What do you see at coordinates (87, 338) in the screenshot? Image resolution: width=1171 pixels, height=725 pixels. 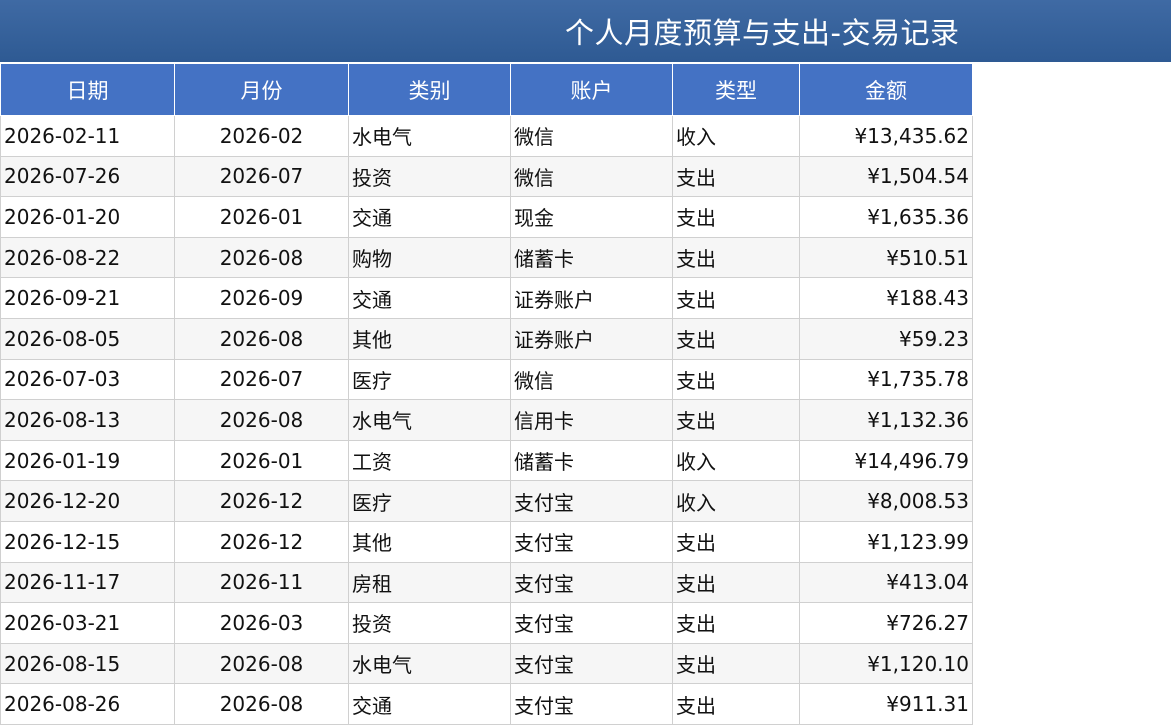 I see `cell-date: 2026-08-05` at bounding box center [87, 338].